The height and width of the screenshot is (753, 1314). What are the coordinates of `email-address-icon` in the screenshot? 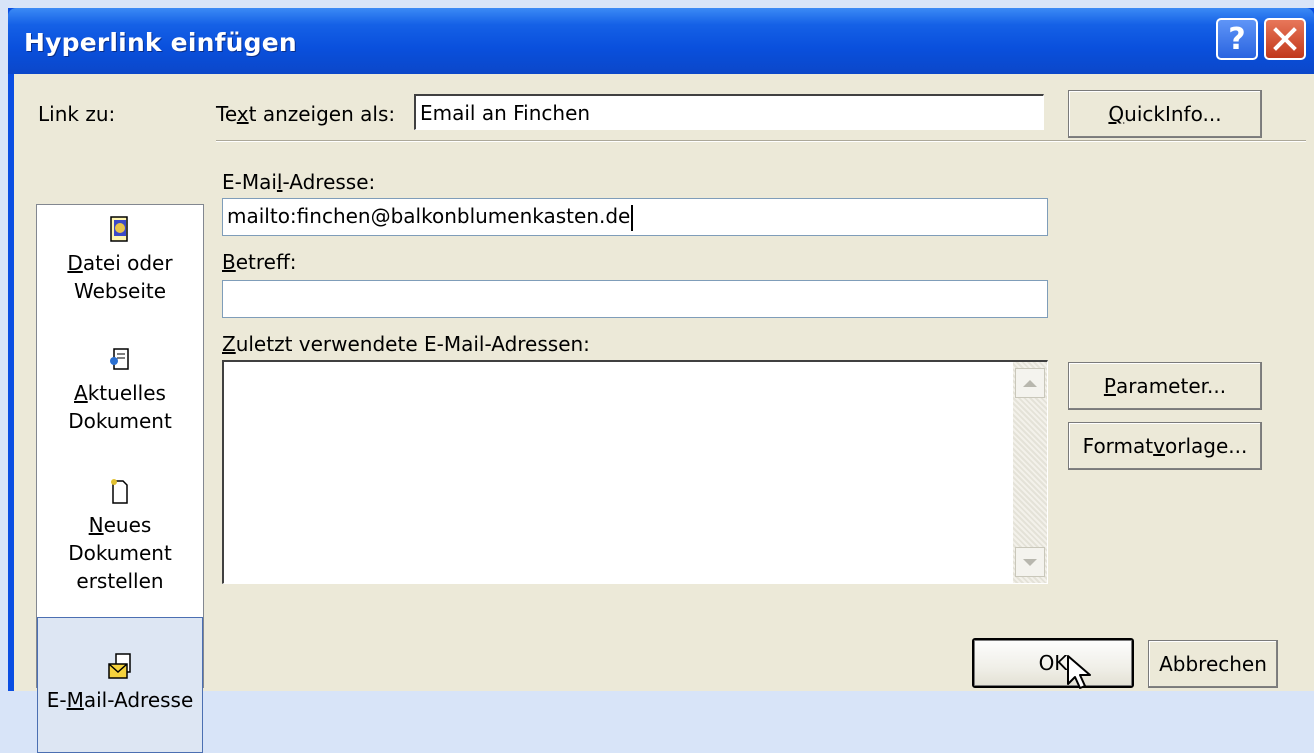 It's located at (119, 666).